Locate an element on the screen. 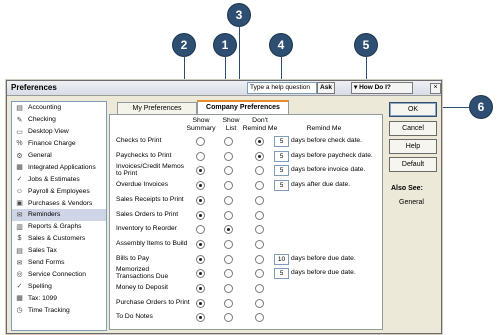  sidebar-item-tax-1099: ▦ Tax: 1099 is located at coordinates (59, 298).